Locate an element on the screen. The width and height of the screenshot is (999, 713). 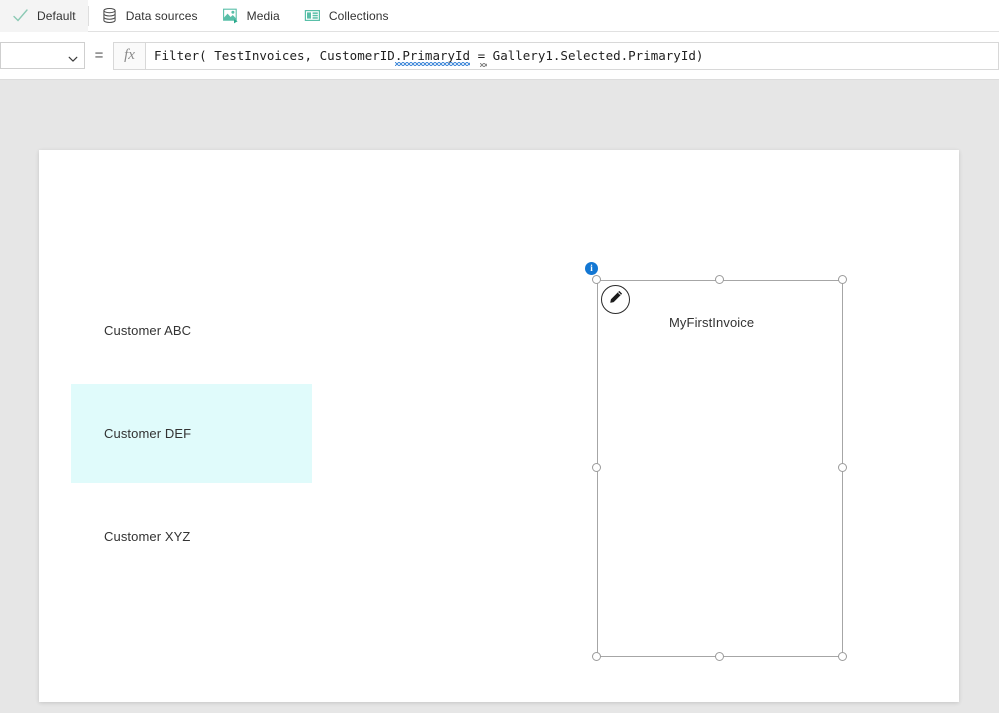
formula-segment-equals: = is located at coordinates (482, 57).